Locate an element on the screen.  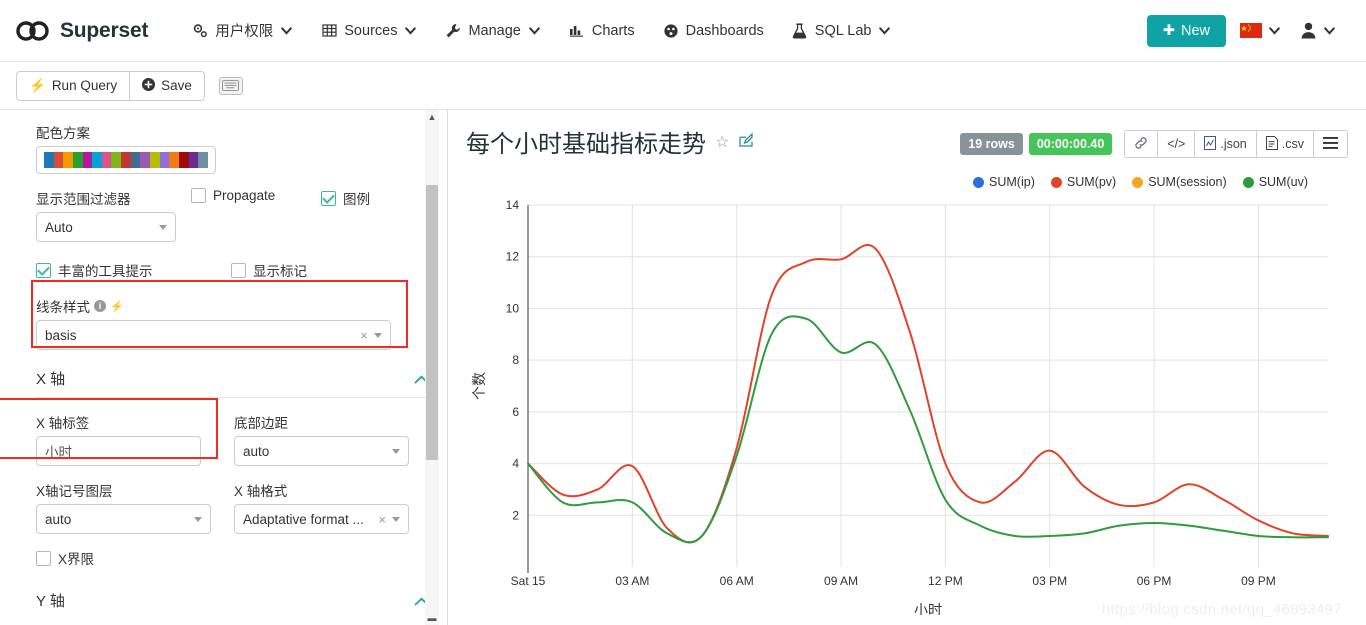
code-icon: </> is located at coordinates (1176, 144).